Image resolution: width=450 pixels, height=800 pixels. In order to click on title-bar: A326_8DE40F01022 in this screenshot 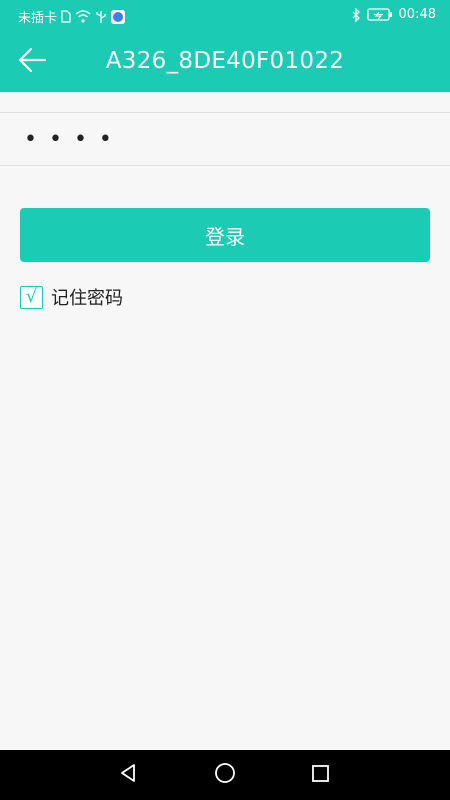, I will do `click(225, 62)`.